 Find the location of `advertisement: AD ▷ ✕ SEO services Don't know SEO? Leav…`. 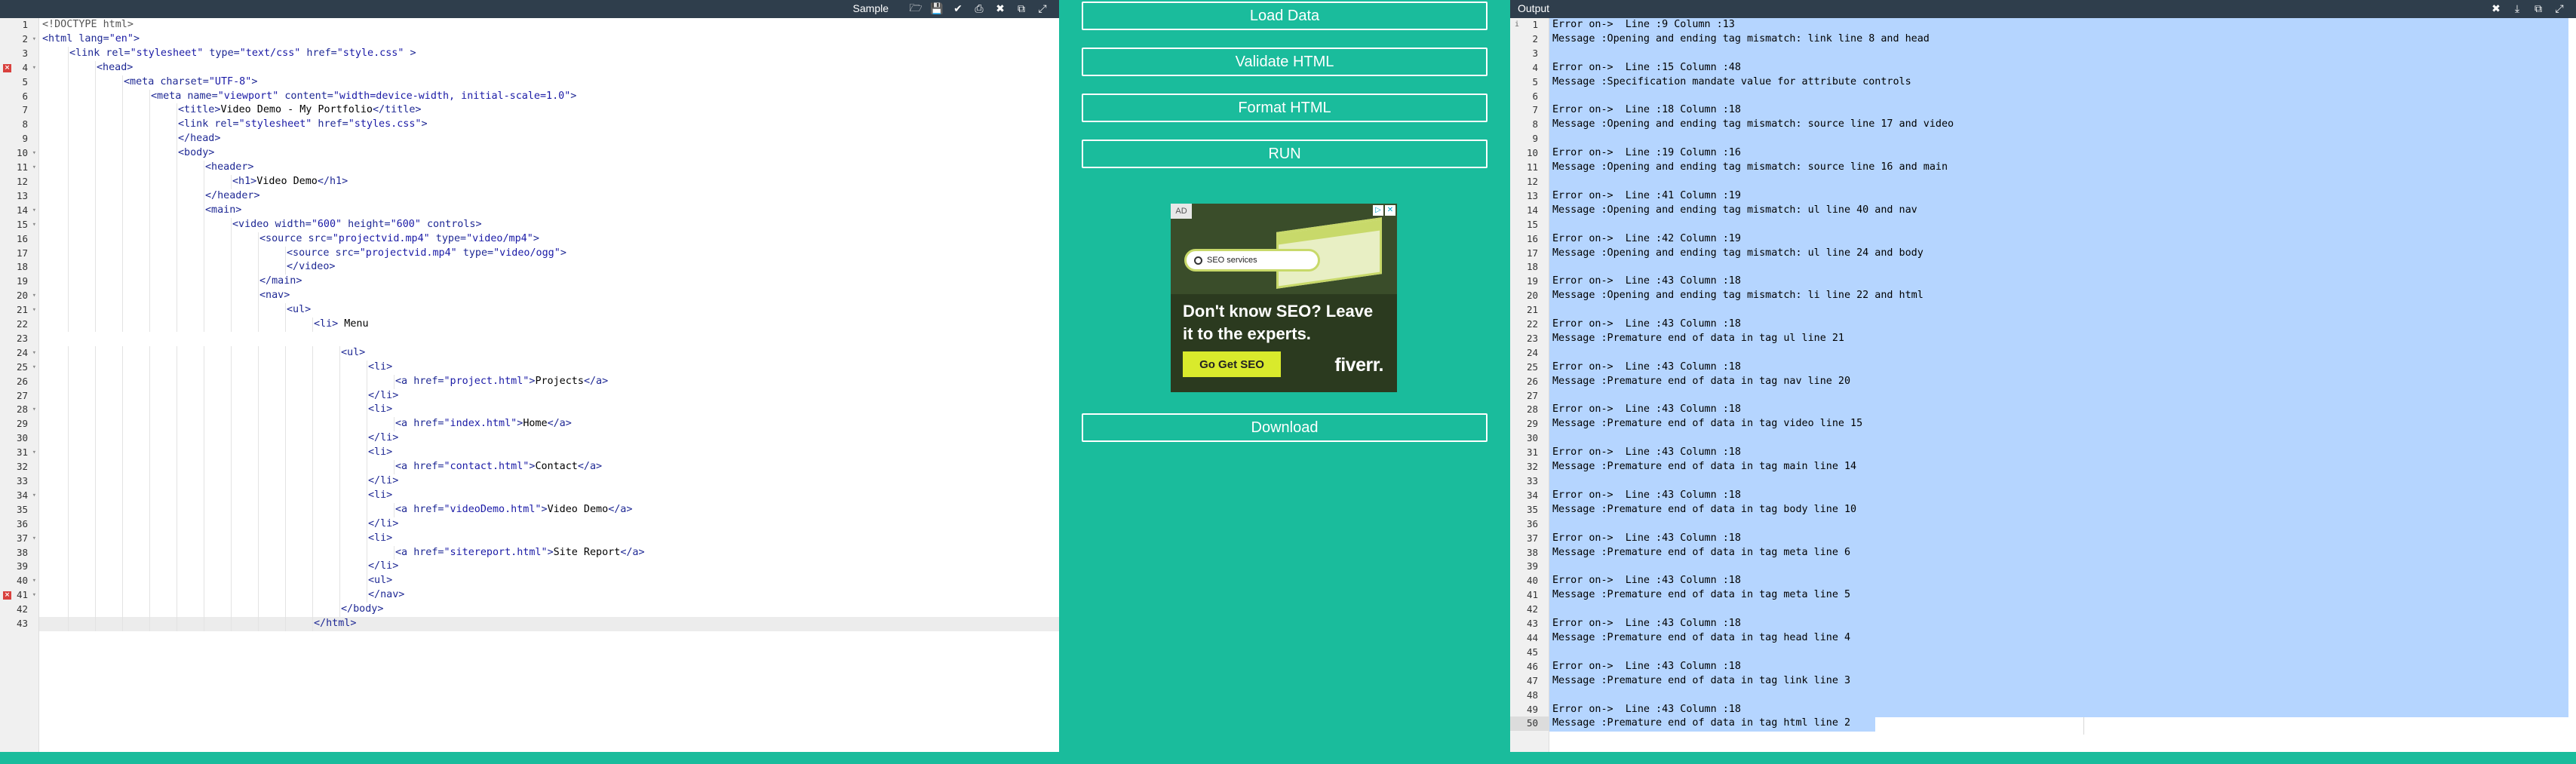

advertisement: AD ▷ ✕ SEO services Don't know SEO? Leav… is located at coordinates (1284, 298).